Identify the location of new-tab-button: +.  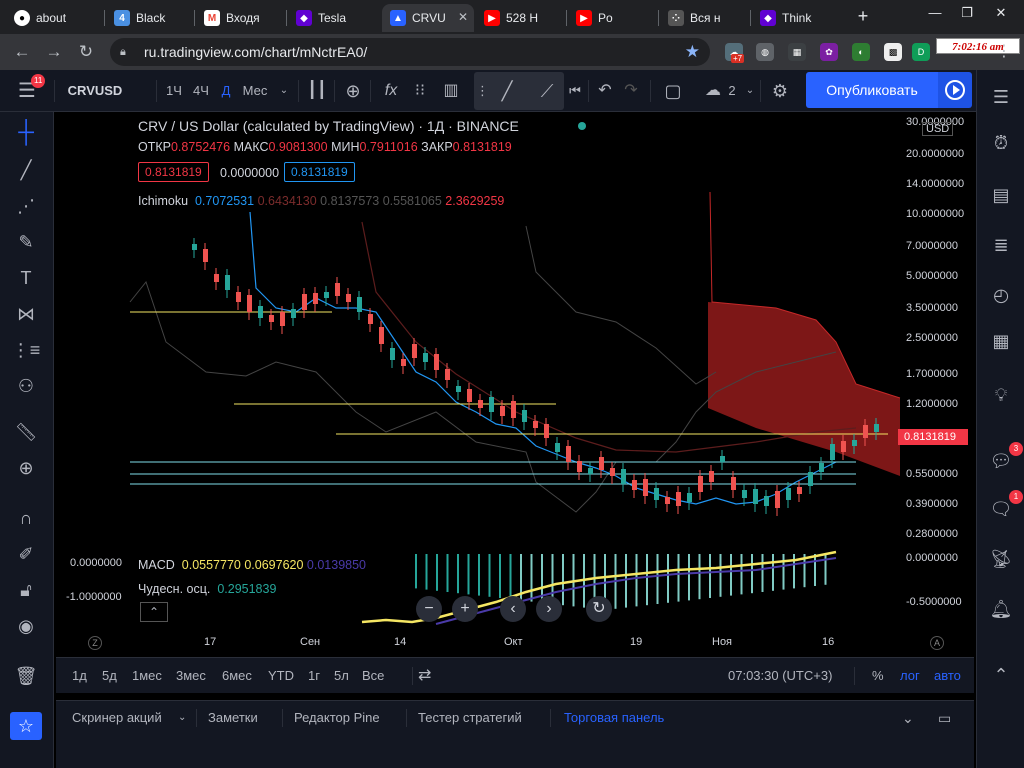
(863, 16).